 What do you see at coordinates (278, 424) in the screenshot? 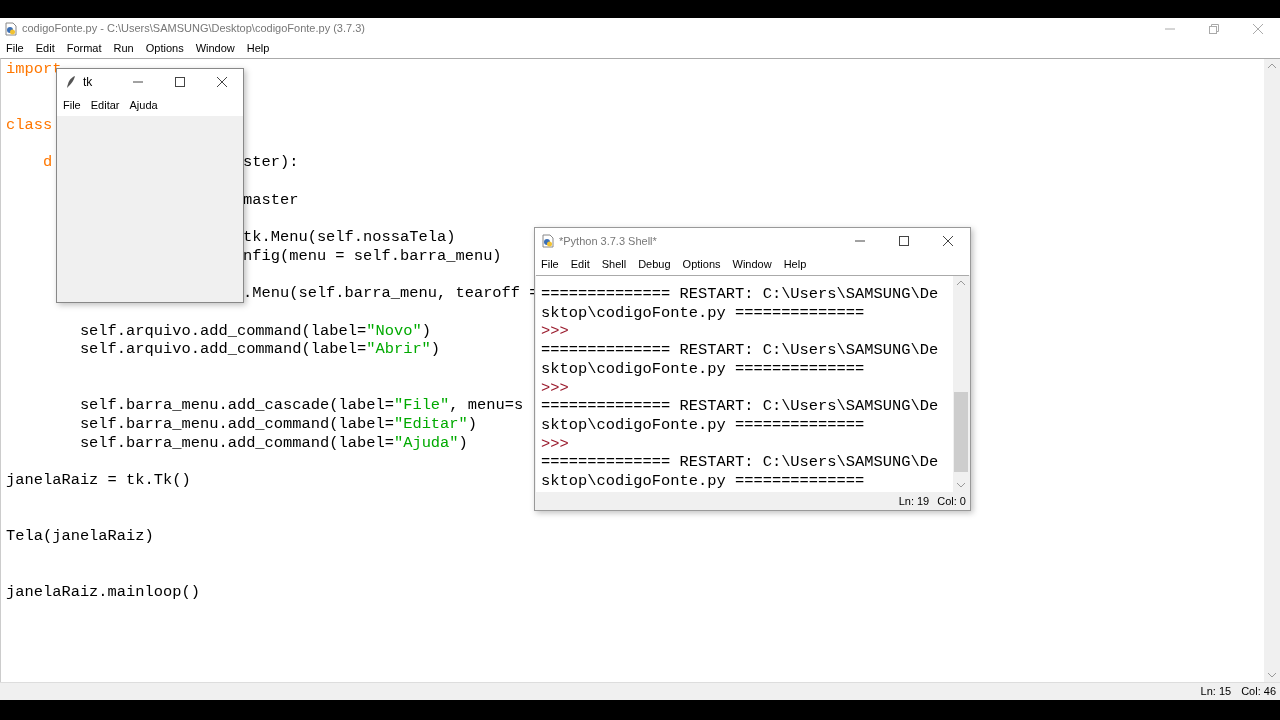
I see `code-line: self.barra_menu.add_command(label="Editar")` at bounding box center [278, 424].